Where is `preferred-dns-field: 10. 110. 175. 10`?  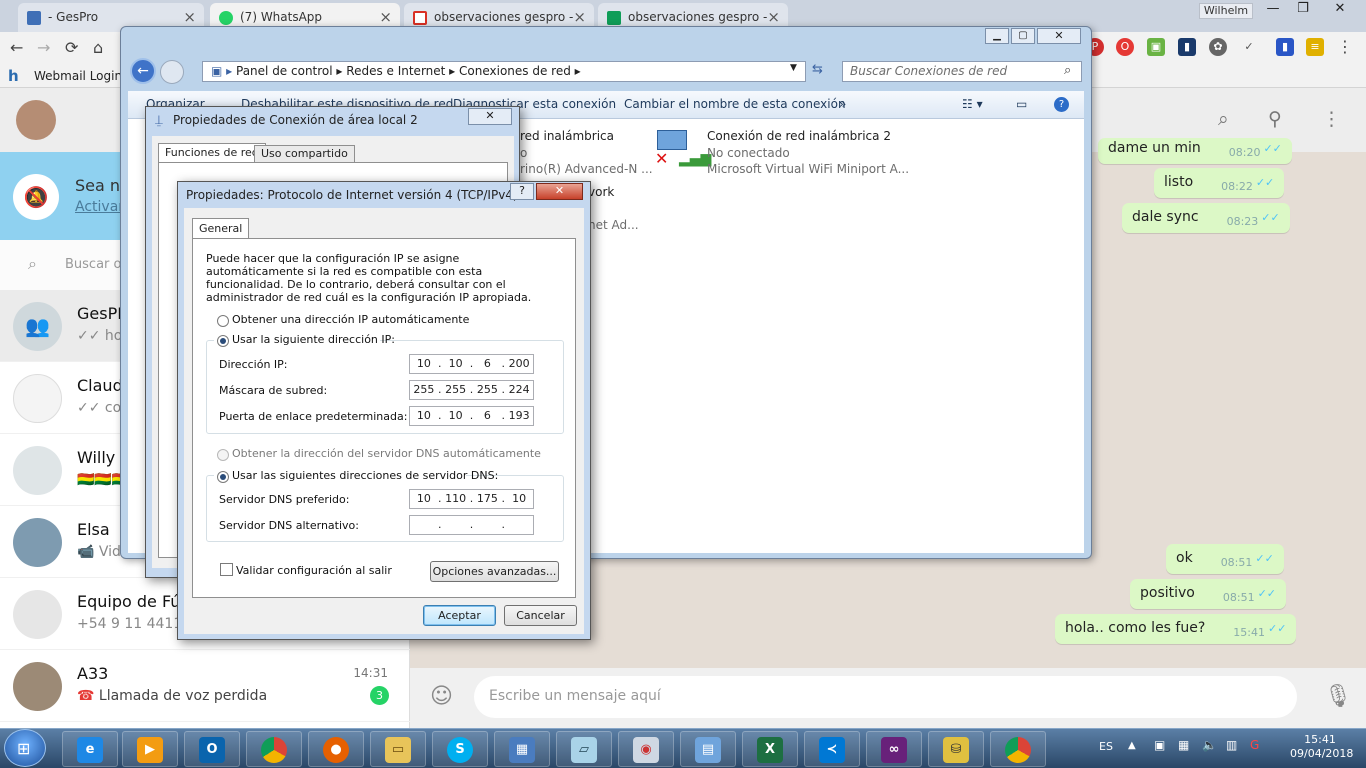 preferred-dns-field: 10. 110. 175. 10 is located at coordinates (471, 499).